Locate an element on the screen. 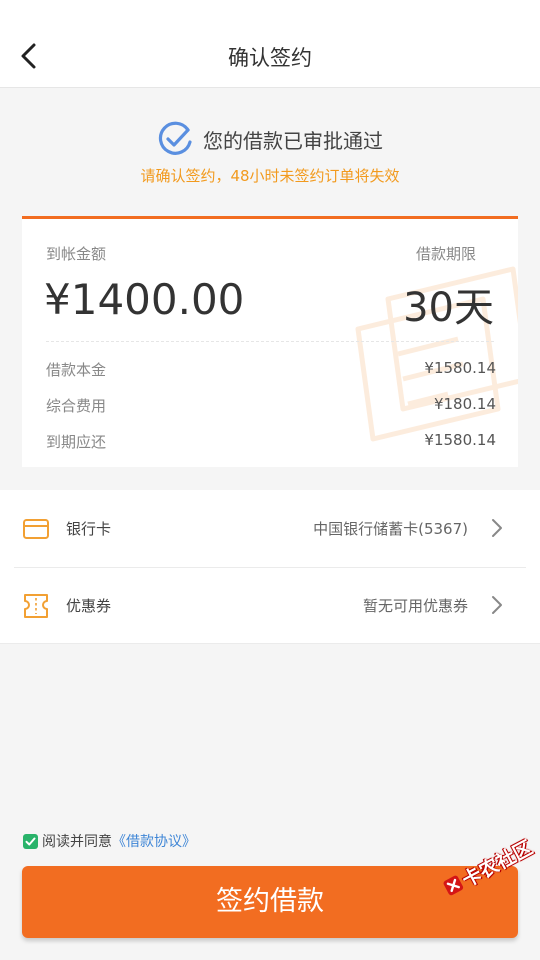 The height and width of the screenshot is (960, 540). received-amount-value: ¥1400.00 is located at coordinates (144, 299).